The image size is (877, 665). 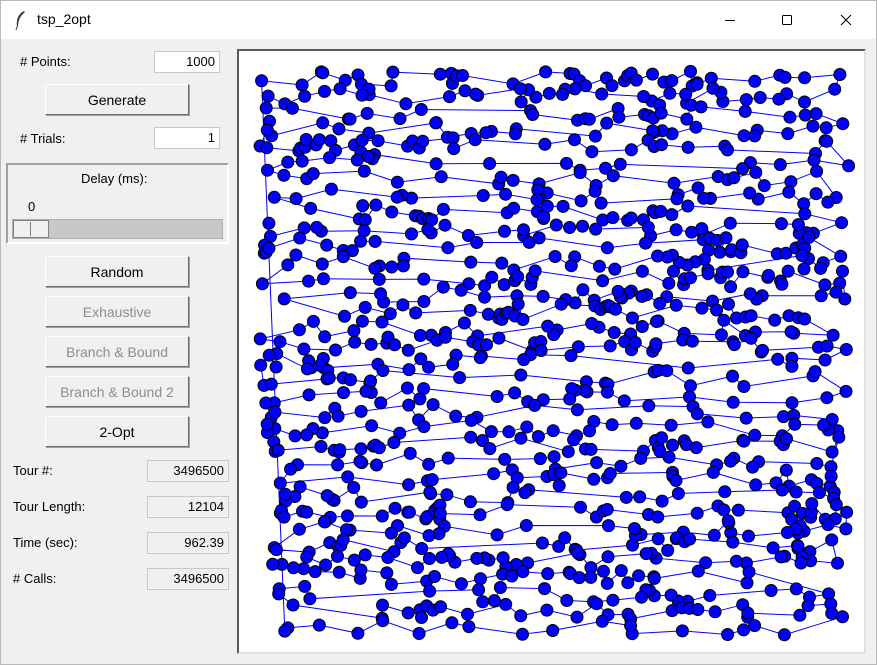 I want to click on time-value: 962.39, so click(x=188, y=543).